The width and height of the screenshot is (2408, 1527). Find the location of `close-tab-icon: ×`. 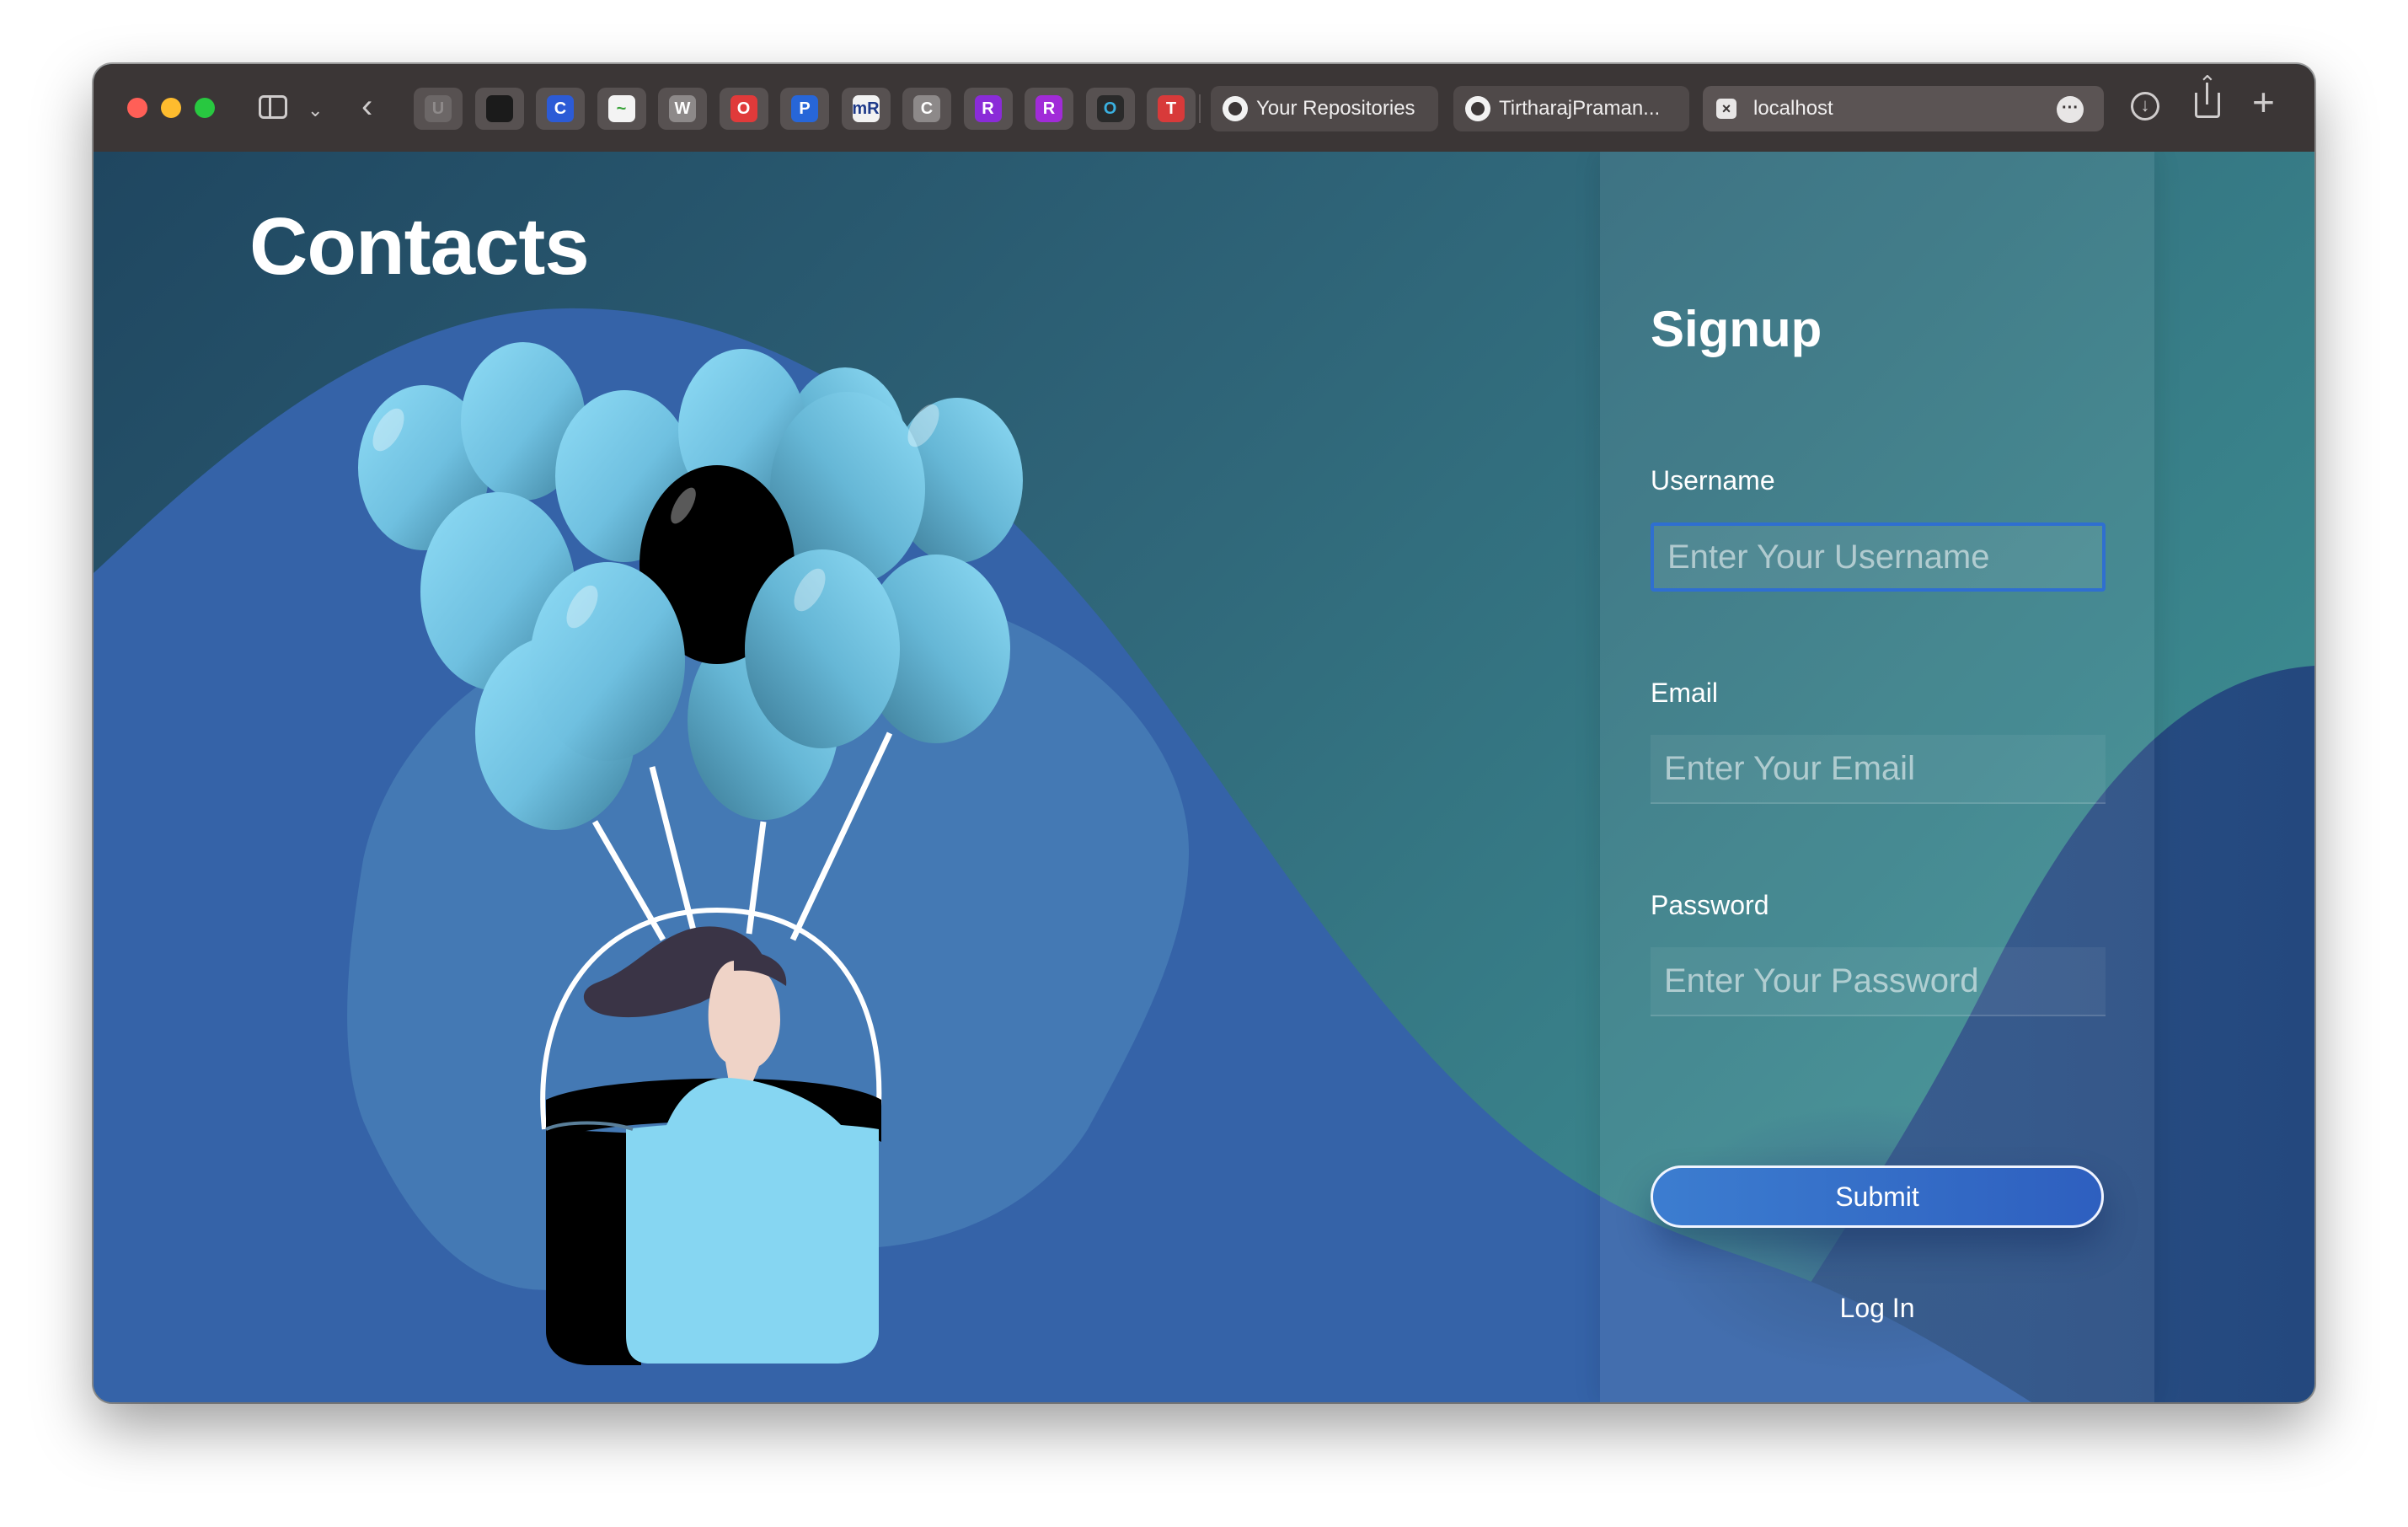

close-tab-icon: × is located at coordinates (1726, 109).